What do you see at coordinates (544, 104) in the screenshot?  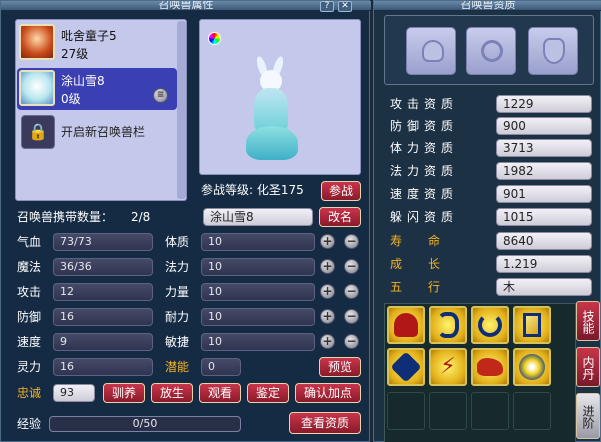 I see `quality-value: 1229` at bounding box center [544, 104].